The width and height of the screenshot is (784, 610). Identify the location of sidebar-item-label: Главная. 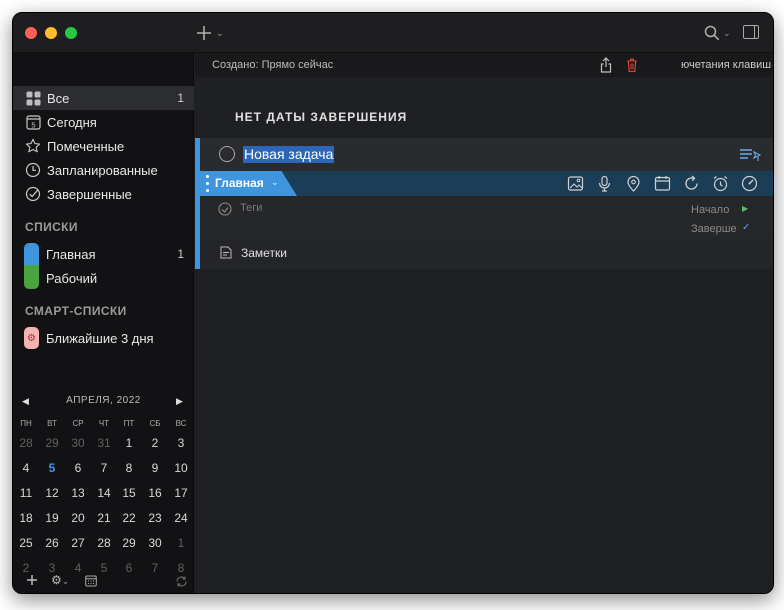
(71, 254).